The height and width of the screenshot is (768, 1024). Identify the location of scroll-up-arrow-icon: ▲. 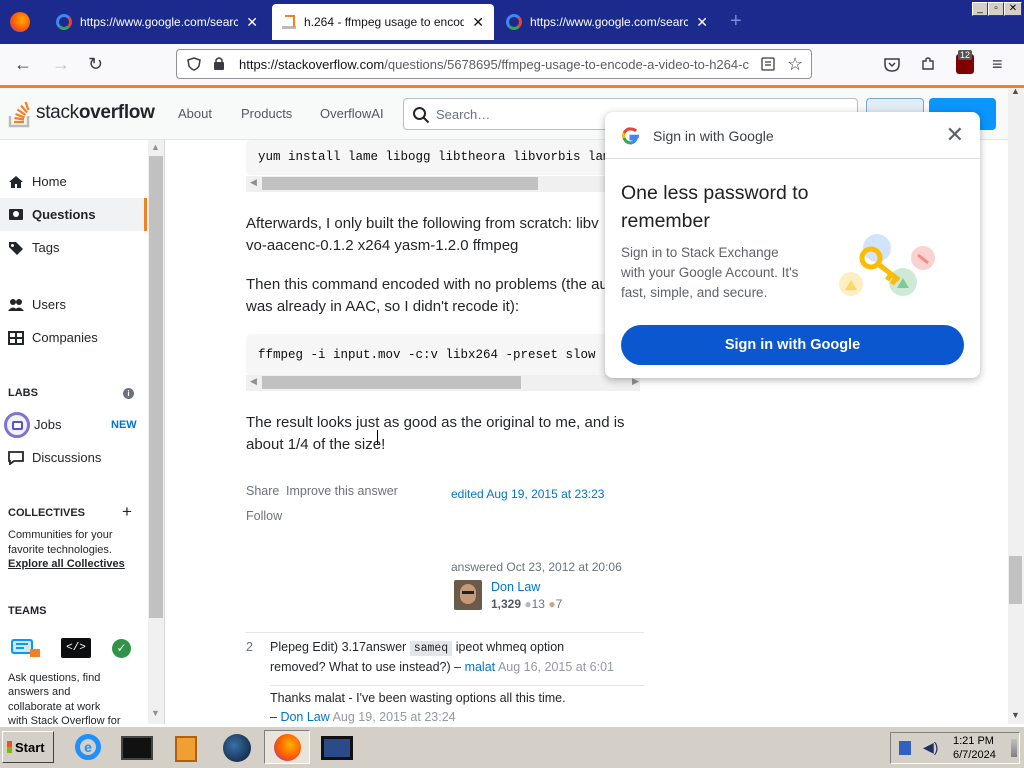
(1015, 91).